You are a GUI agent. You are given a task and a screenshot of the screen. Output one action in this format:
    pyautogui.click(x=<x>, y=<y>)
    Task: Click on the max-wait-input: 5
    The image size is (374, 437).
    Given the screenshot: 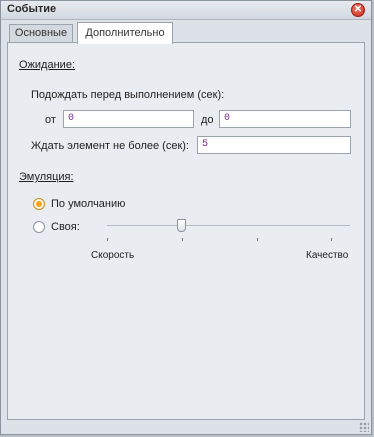 What is the action you would take?
    pyautogui.click(x=274, y=145)
    